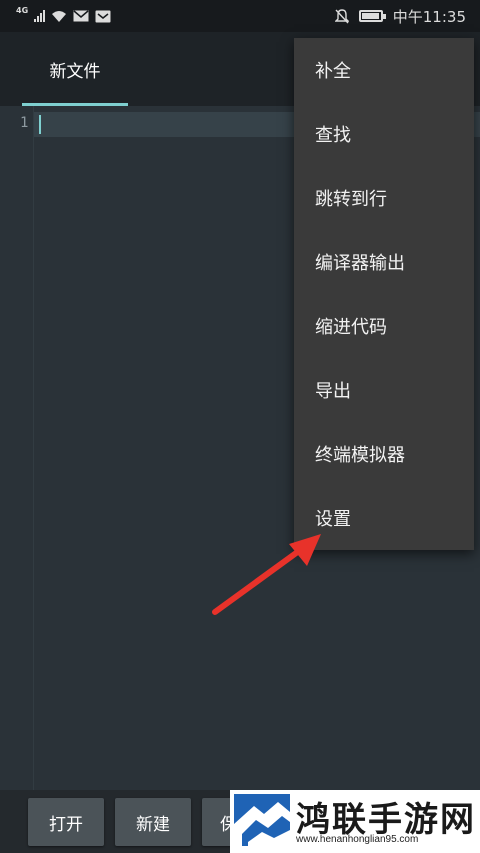  Describe the element at coordinates (384, 198) in the screenshot. I see `menu-item-goto-line: 跳转到行` at that location.